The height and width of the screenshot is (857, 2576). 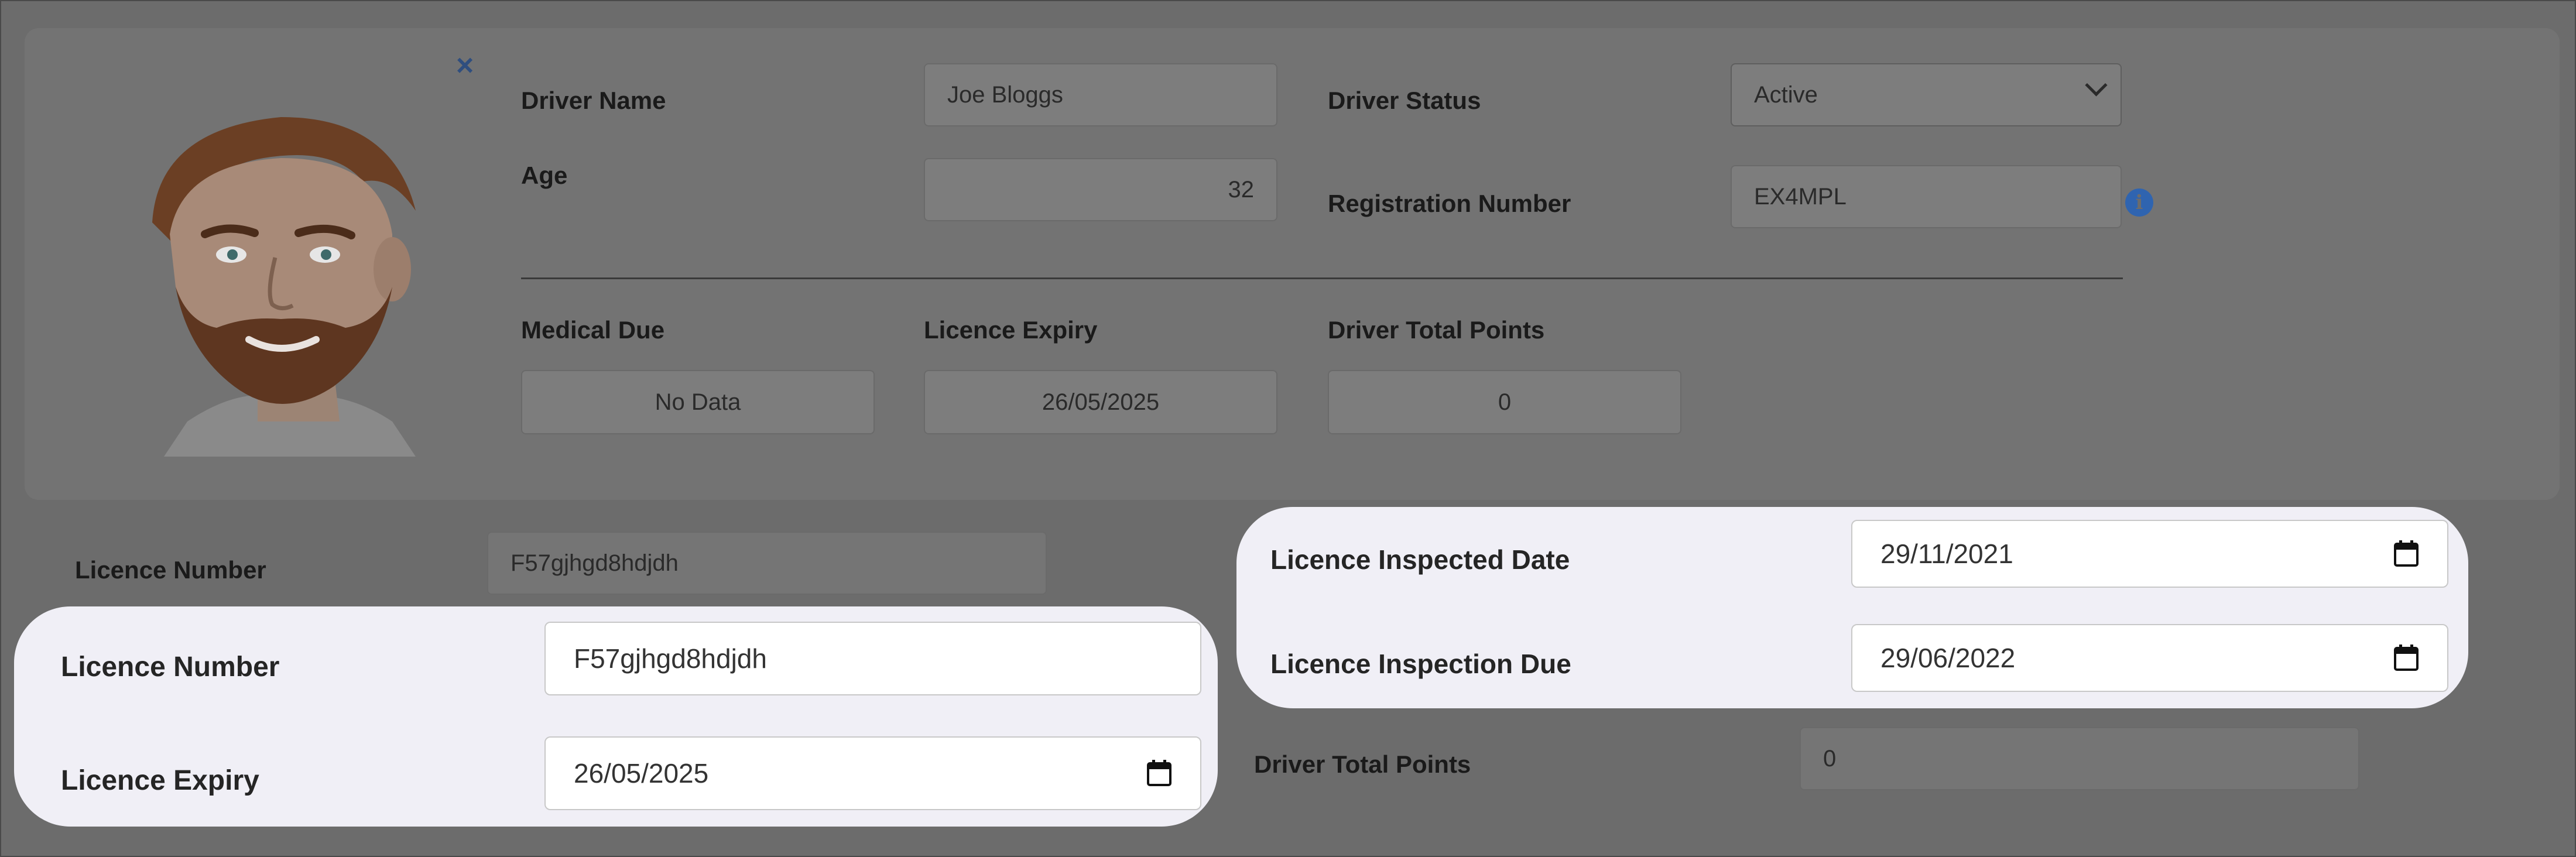 I want to click on licence-inspected-date-value: 29/11/2021, so click(x=1946, y=554).